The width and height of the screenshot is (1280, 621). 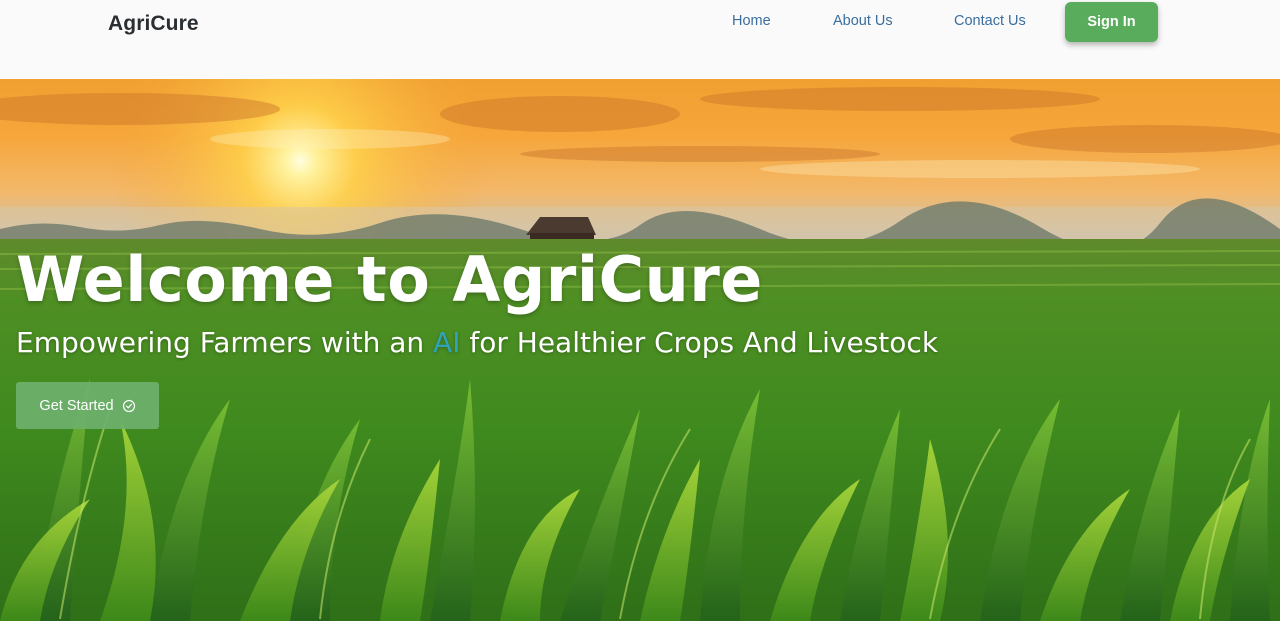 What do you see at coordinates (76, 405) in the screenshot?
I see `get-started-label: Get Started` at bounding box center [76, 405].